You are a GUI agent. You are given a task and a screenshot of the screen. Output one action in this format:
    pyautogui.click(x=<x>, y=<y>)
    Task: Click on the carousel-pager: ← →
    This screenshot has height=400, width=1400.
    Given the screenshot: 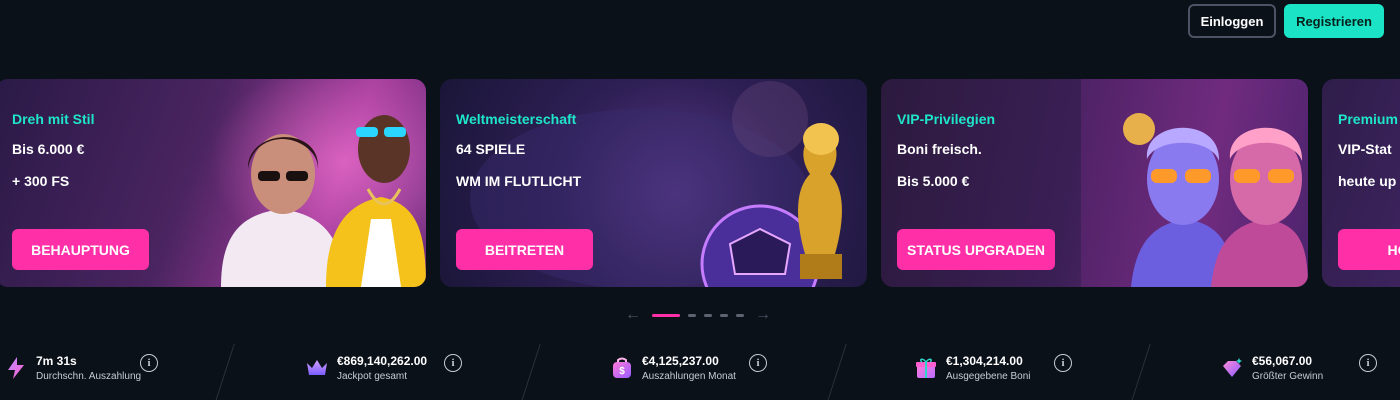 What is the action you would take?
    pyautogui.click(x=698, y=315)
    